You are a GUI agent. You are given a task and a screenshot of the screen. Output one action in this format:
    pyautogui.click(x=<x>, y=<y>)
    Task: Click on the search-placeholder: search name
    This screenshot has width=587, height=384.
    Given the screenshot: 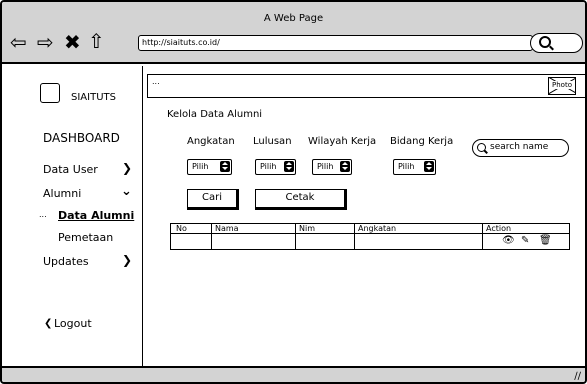 What is the action you would take?
    pyautogui.click(x=519, y=147)
    